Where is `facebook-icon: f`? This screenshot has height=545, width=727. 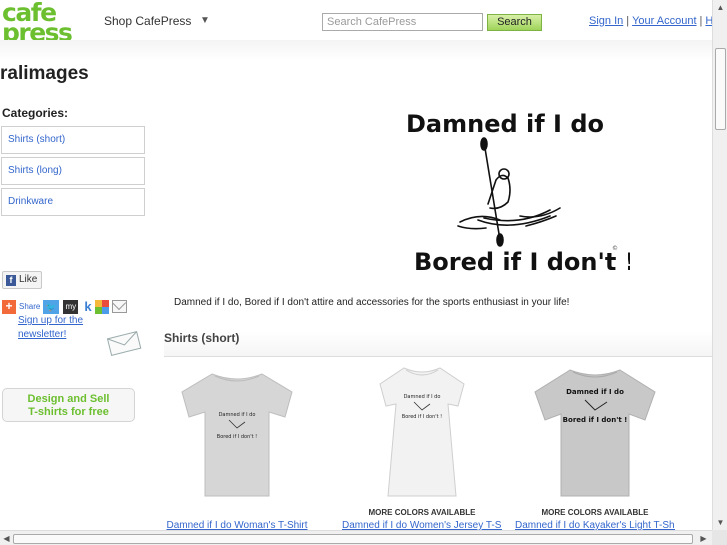 facebook-icon: f is located at coordinates (11, 280).